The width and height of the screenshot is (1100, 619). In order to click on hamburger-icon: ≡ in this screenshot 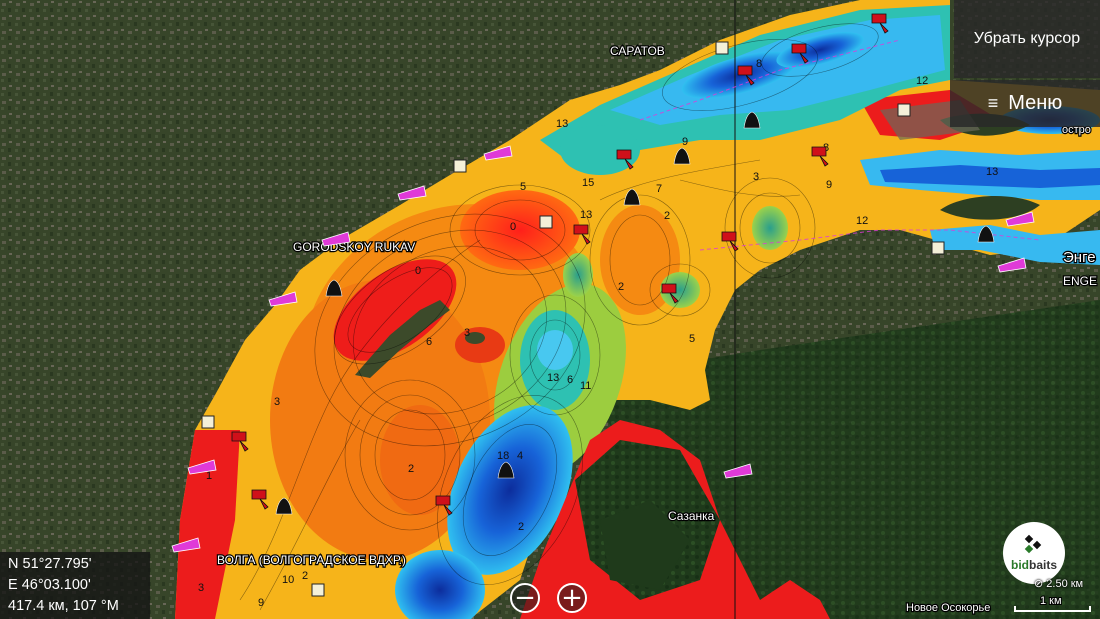, I will do `click(993, 103)`.